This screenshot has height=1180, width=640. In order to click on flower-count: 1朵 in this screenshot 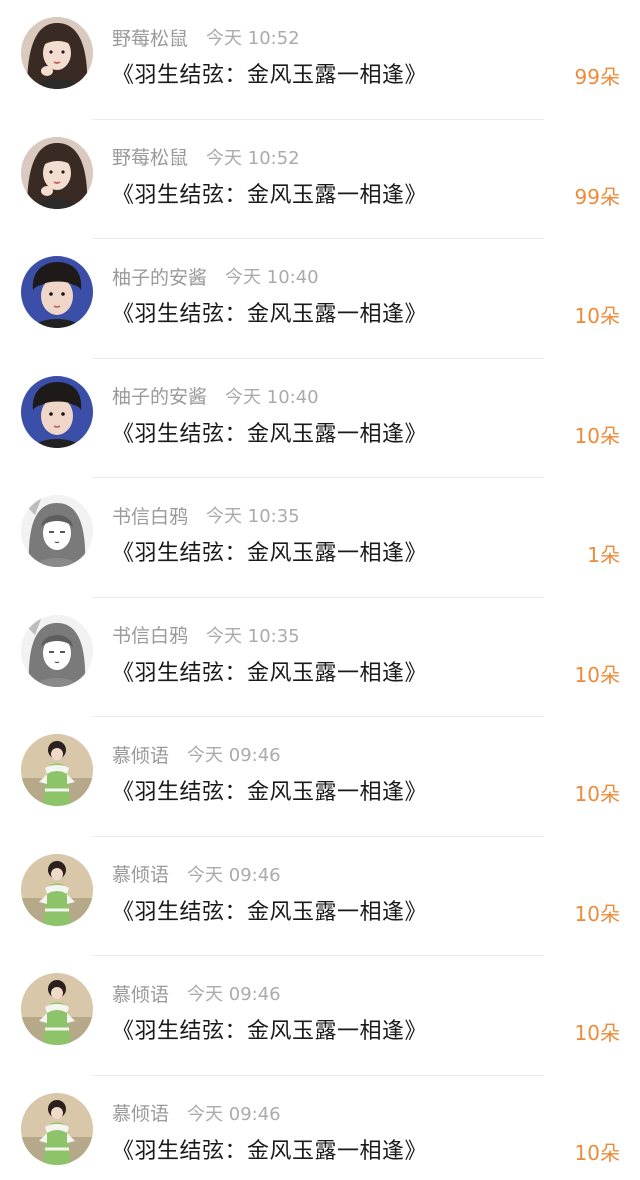, I will do `click(603, 555)`.